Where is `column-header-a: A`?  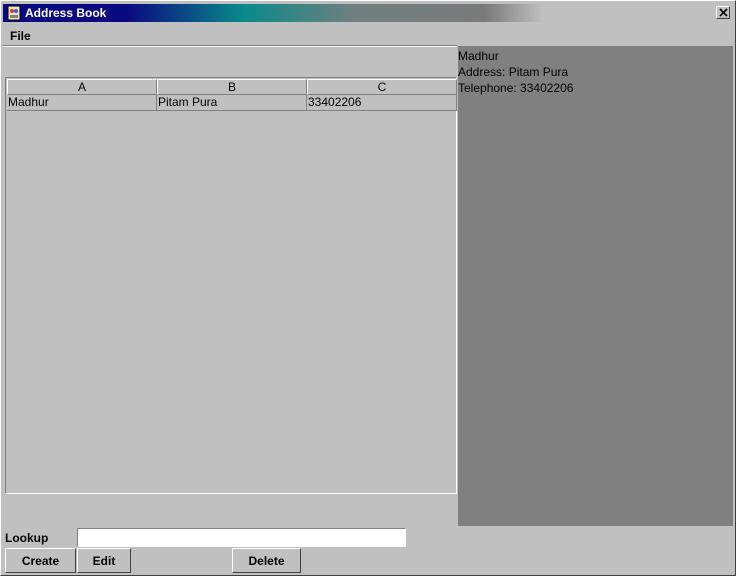 column-header-a: A is located at coordinates (82, 87).